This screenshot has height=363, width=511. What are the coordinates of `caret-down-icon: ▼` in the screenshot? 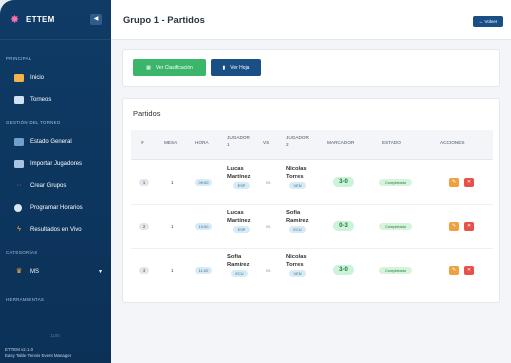 It's located at (100, 272).